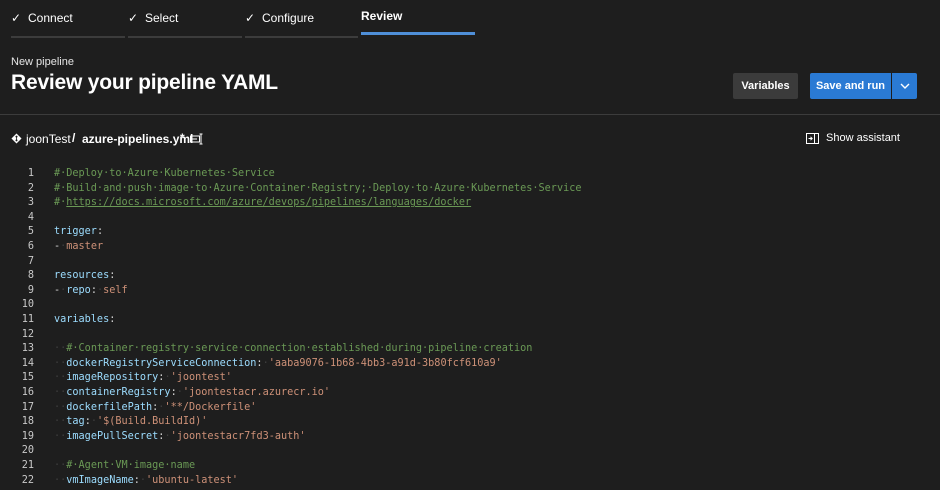  I want to click on line-number: 7, so click(30, 261).